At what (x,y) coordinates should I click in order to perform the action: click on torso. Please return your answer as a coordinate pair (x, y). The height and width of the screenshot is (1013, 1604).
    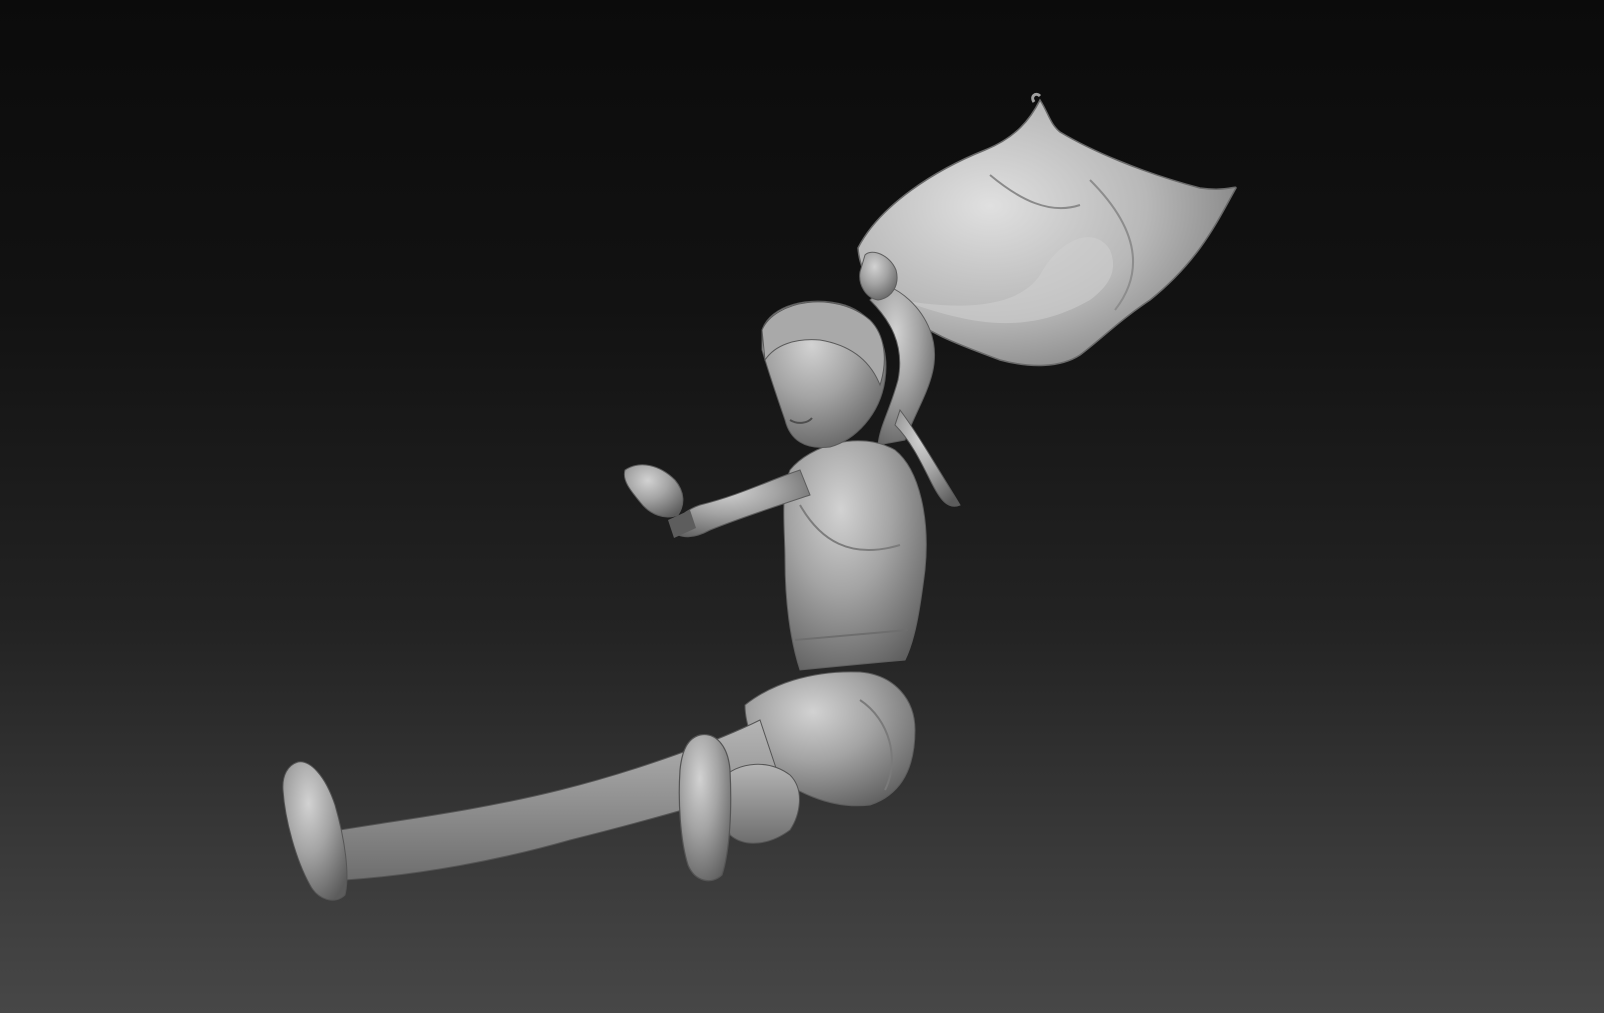
    Looking at the image, I should click on (855, 555).